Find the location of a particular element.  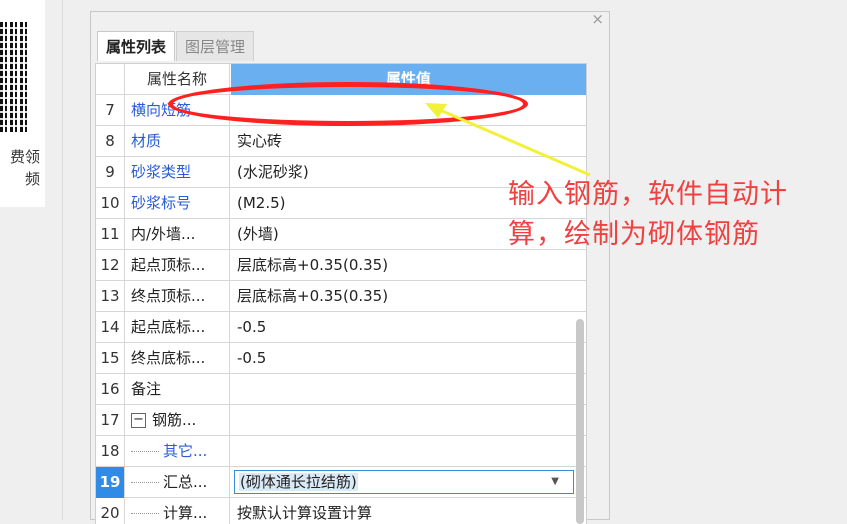

side-caption-line2: 频 is located at coordinates (32, 179).